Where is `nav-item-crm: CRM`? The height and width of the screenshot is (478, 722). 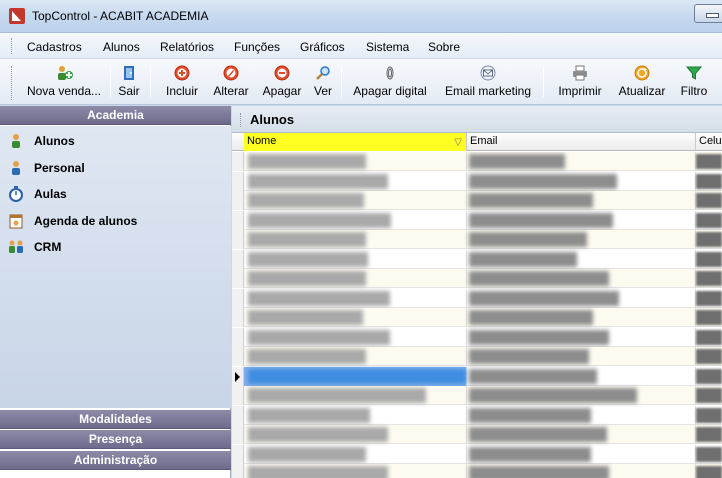 nav-item-crm: CRM is located at coordinates (34, 247).